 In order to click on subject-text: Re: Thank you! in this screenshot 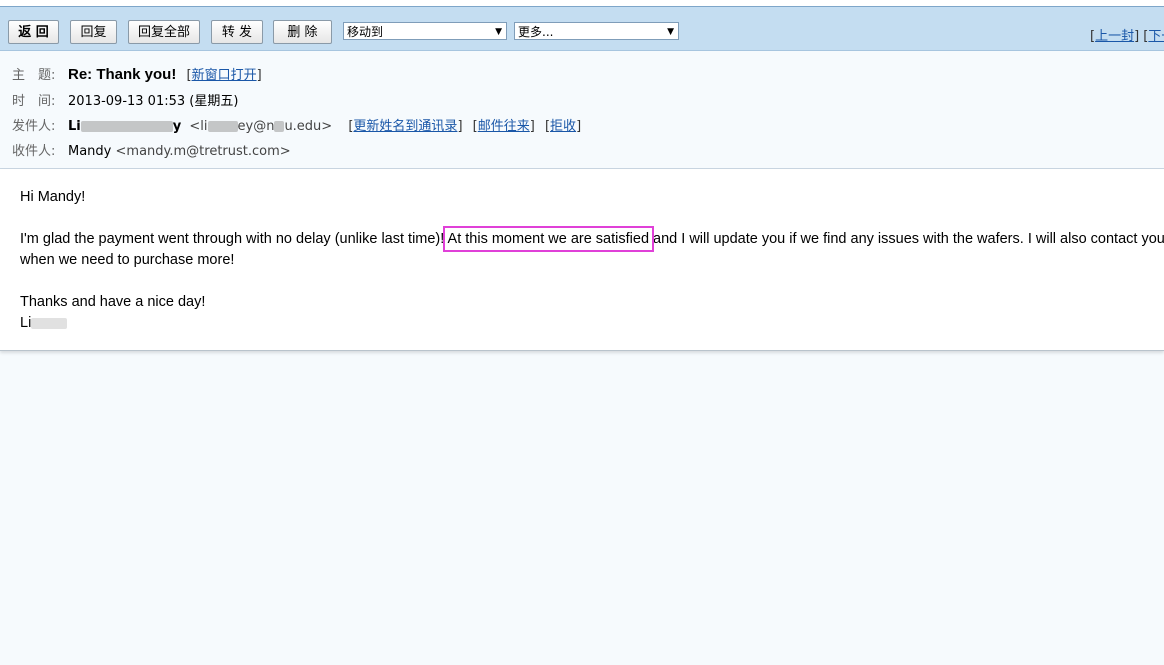, I will do `click(122, 74)`.